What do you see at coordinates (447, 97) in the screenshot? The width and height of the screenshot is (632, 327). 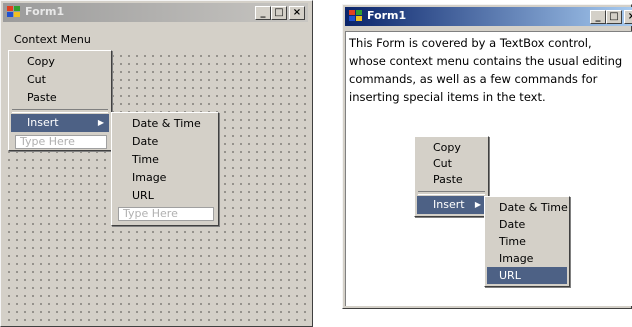 I see `textbox-line: inserting special items in the text.` at bounding box center [447, 97].